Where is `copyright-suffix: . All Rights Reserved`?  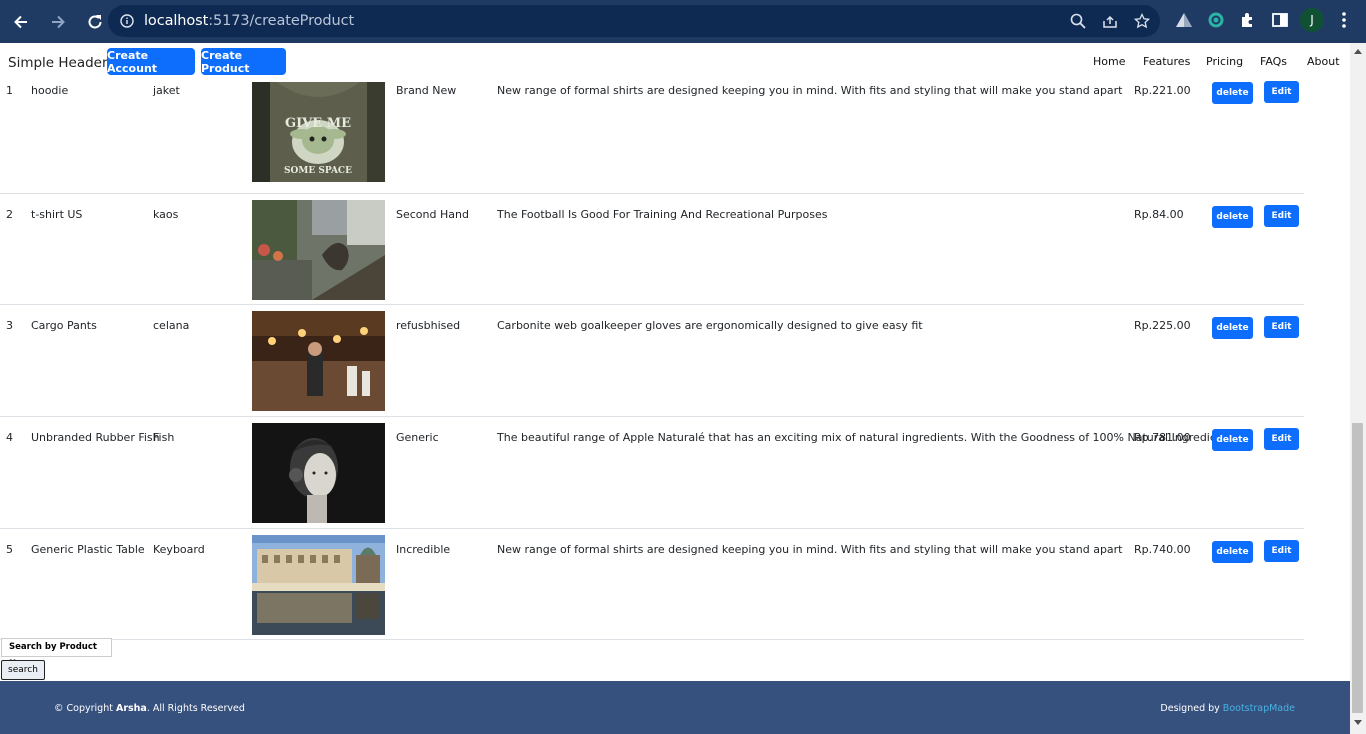 copyright-suffix: . All Rights Reserved is located at coordinates (195, 708).